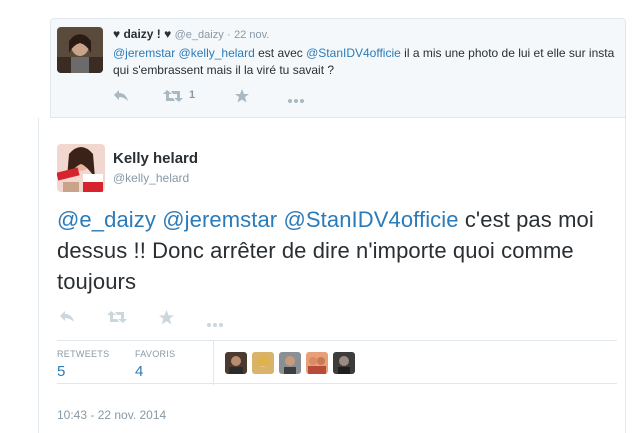 This screenshot has height=433, width=636. I want to click on tweet-timestamp: 10:43 - 22 nov. 2014, so click(111, 415).